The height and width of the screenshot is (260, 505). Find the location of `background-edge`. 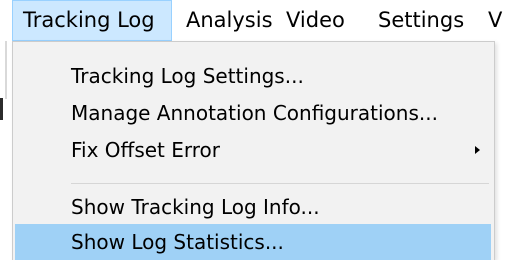

background-edge is located at coordinates (6, 70).